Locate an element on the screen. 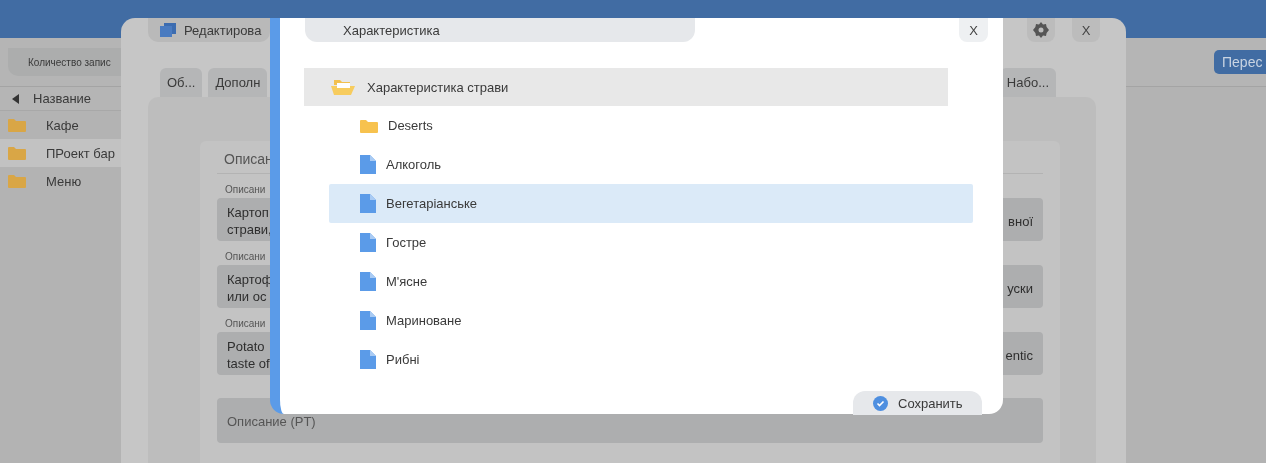 The image size is (1266, 463). text-line: entic is located at coordinates (1019, 356).